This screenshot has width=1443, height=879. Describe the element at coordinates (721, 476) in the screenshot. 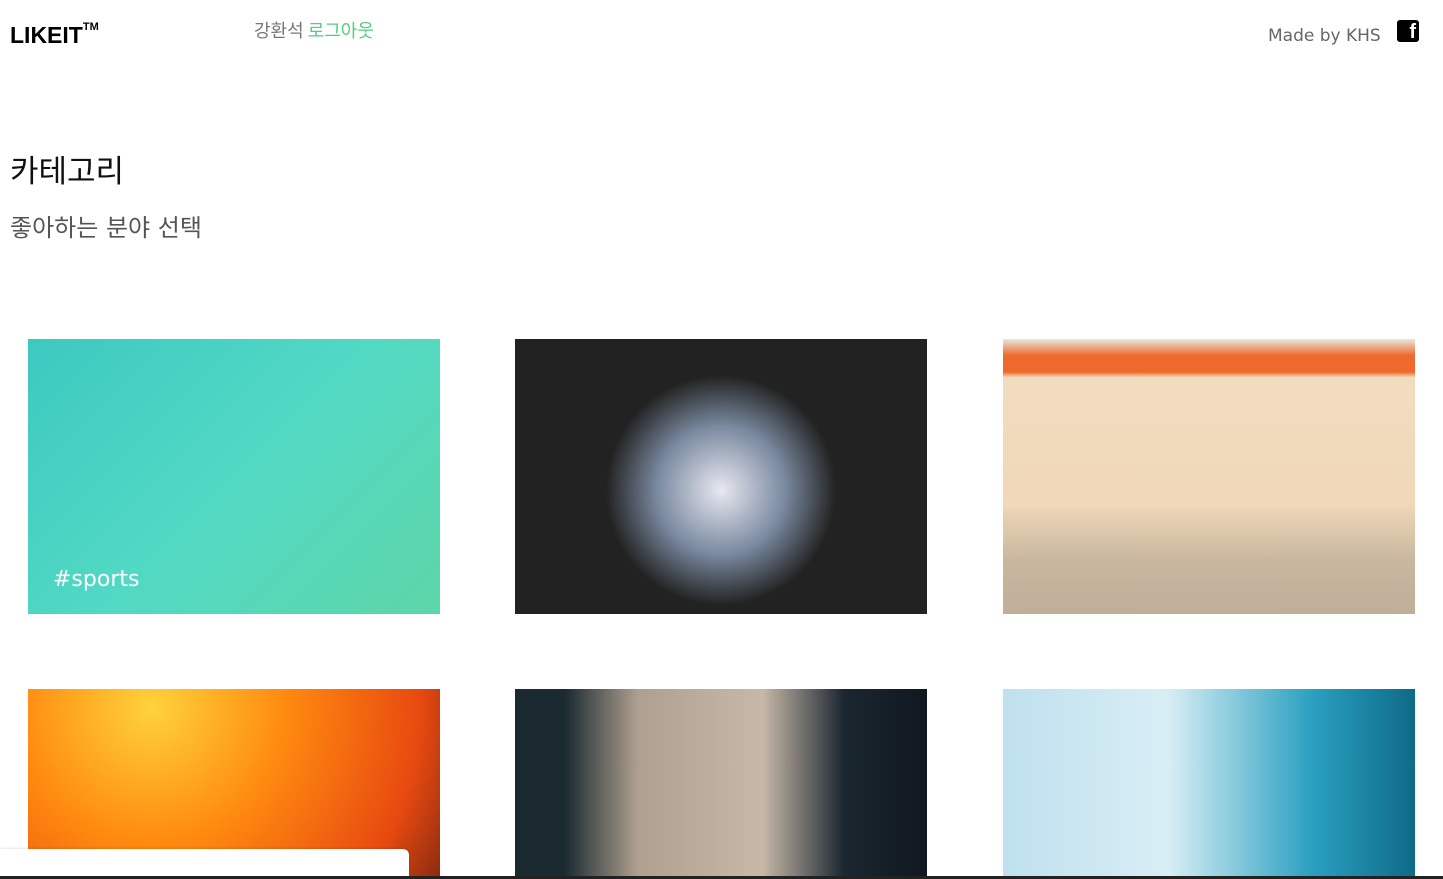

I see `category-card-games` at that location.